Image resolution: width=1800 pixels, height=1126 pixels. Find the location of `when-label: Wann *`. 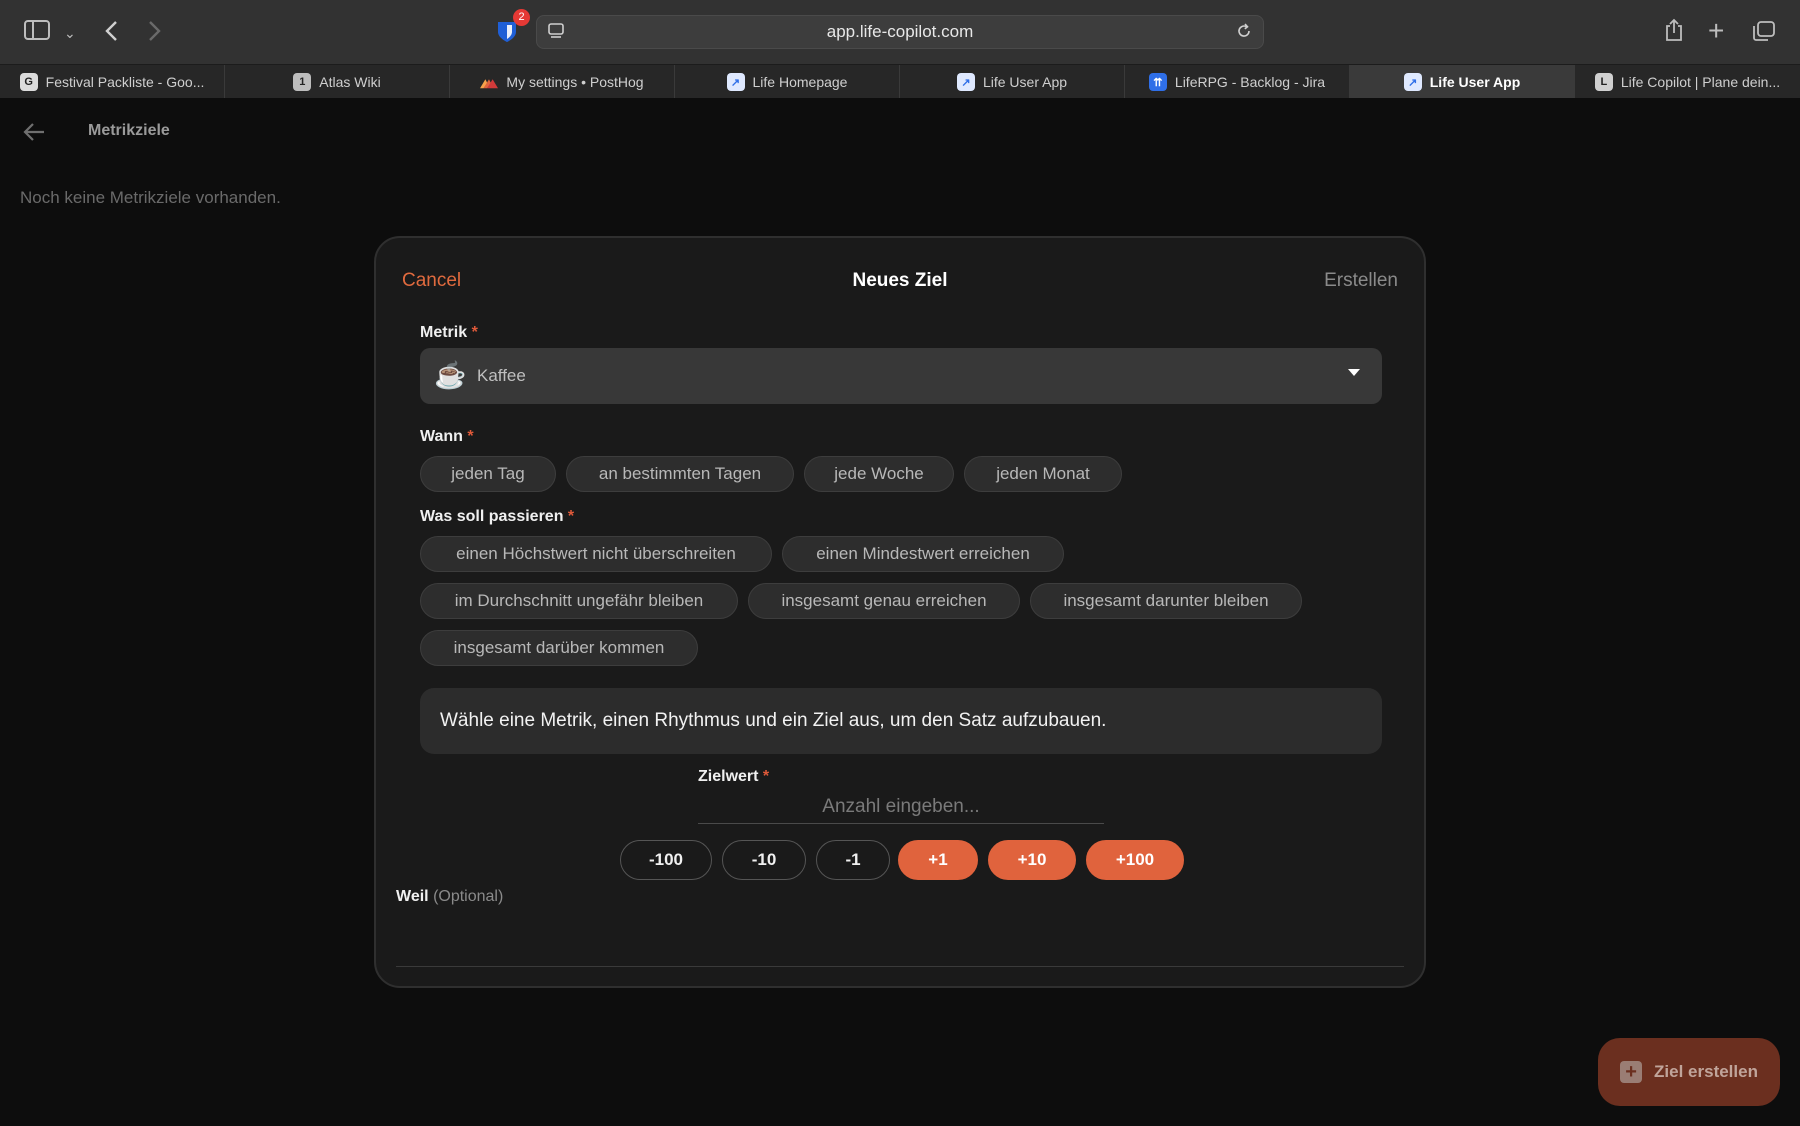

when-label: Wann * is located at coordinates (447, 437).